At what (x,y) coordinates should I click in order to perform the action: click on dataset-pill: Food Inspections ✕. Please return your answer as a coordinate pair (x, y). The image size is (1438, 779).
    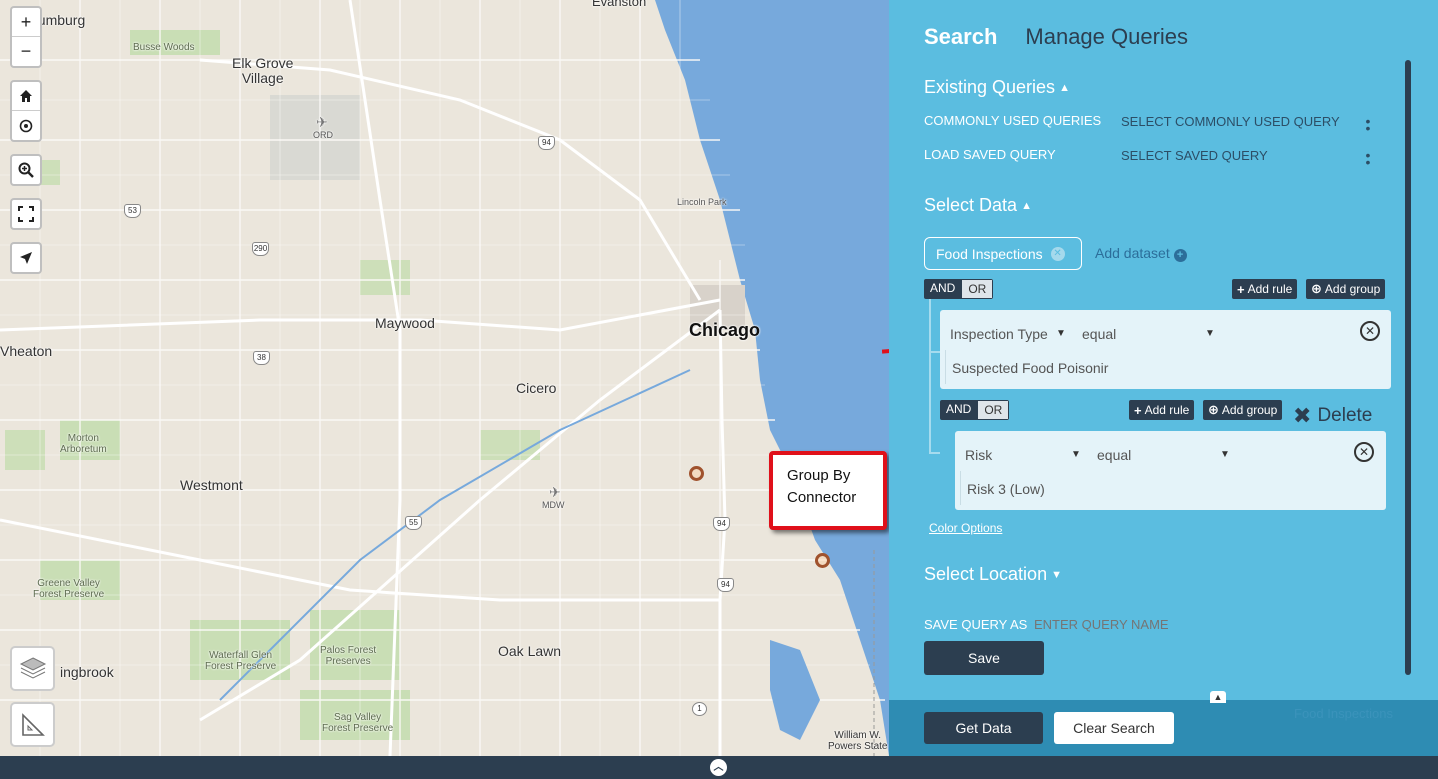
    Looking at the image, I should click on (1003, 253).